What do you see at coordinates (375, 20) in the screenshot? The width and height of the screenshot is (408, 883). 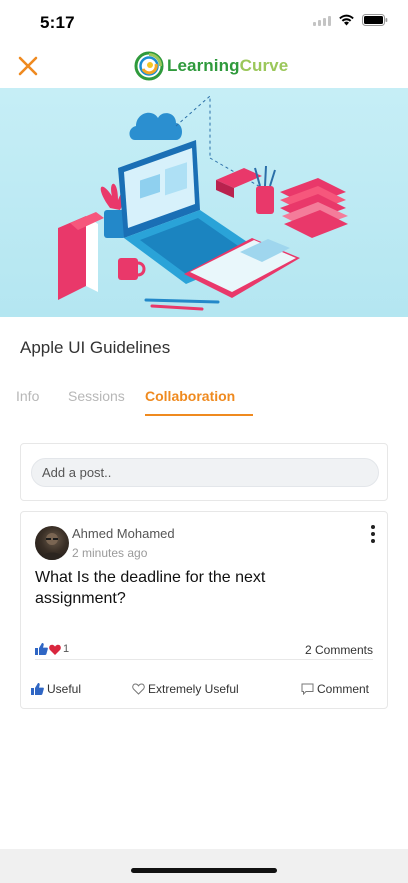 I see `battery-icon` at bounding box center [375, 20].